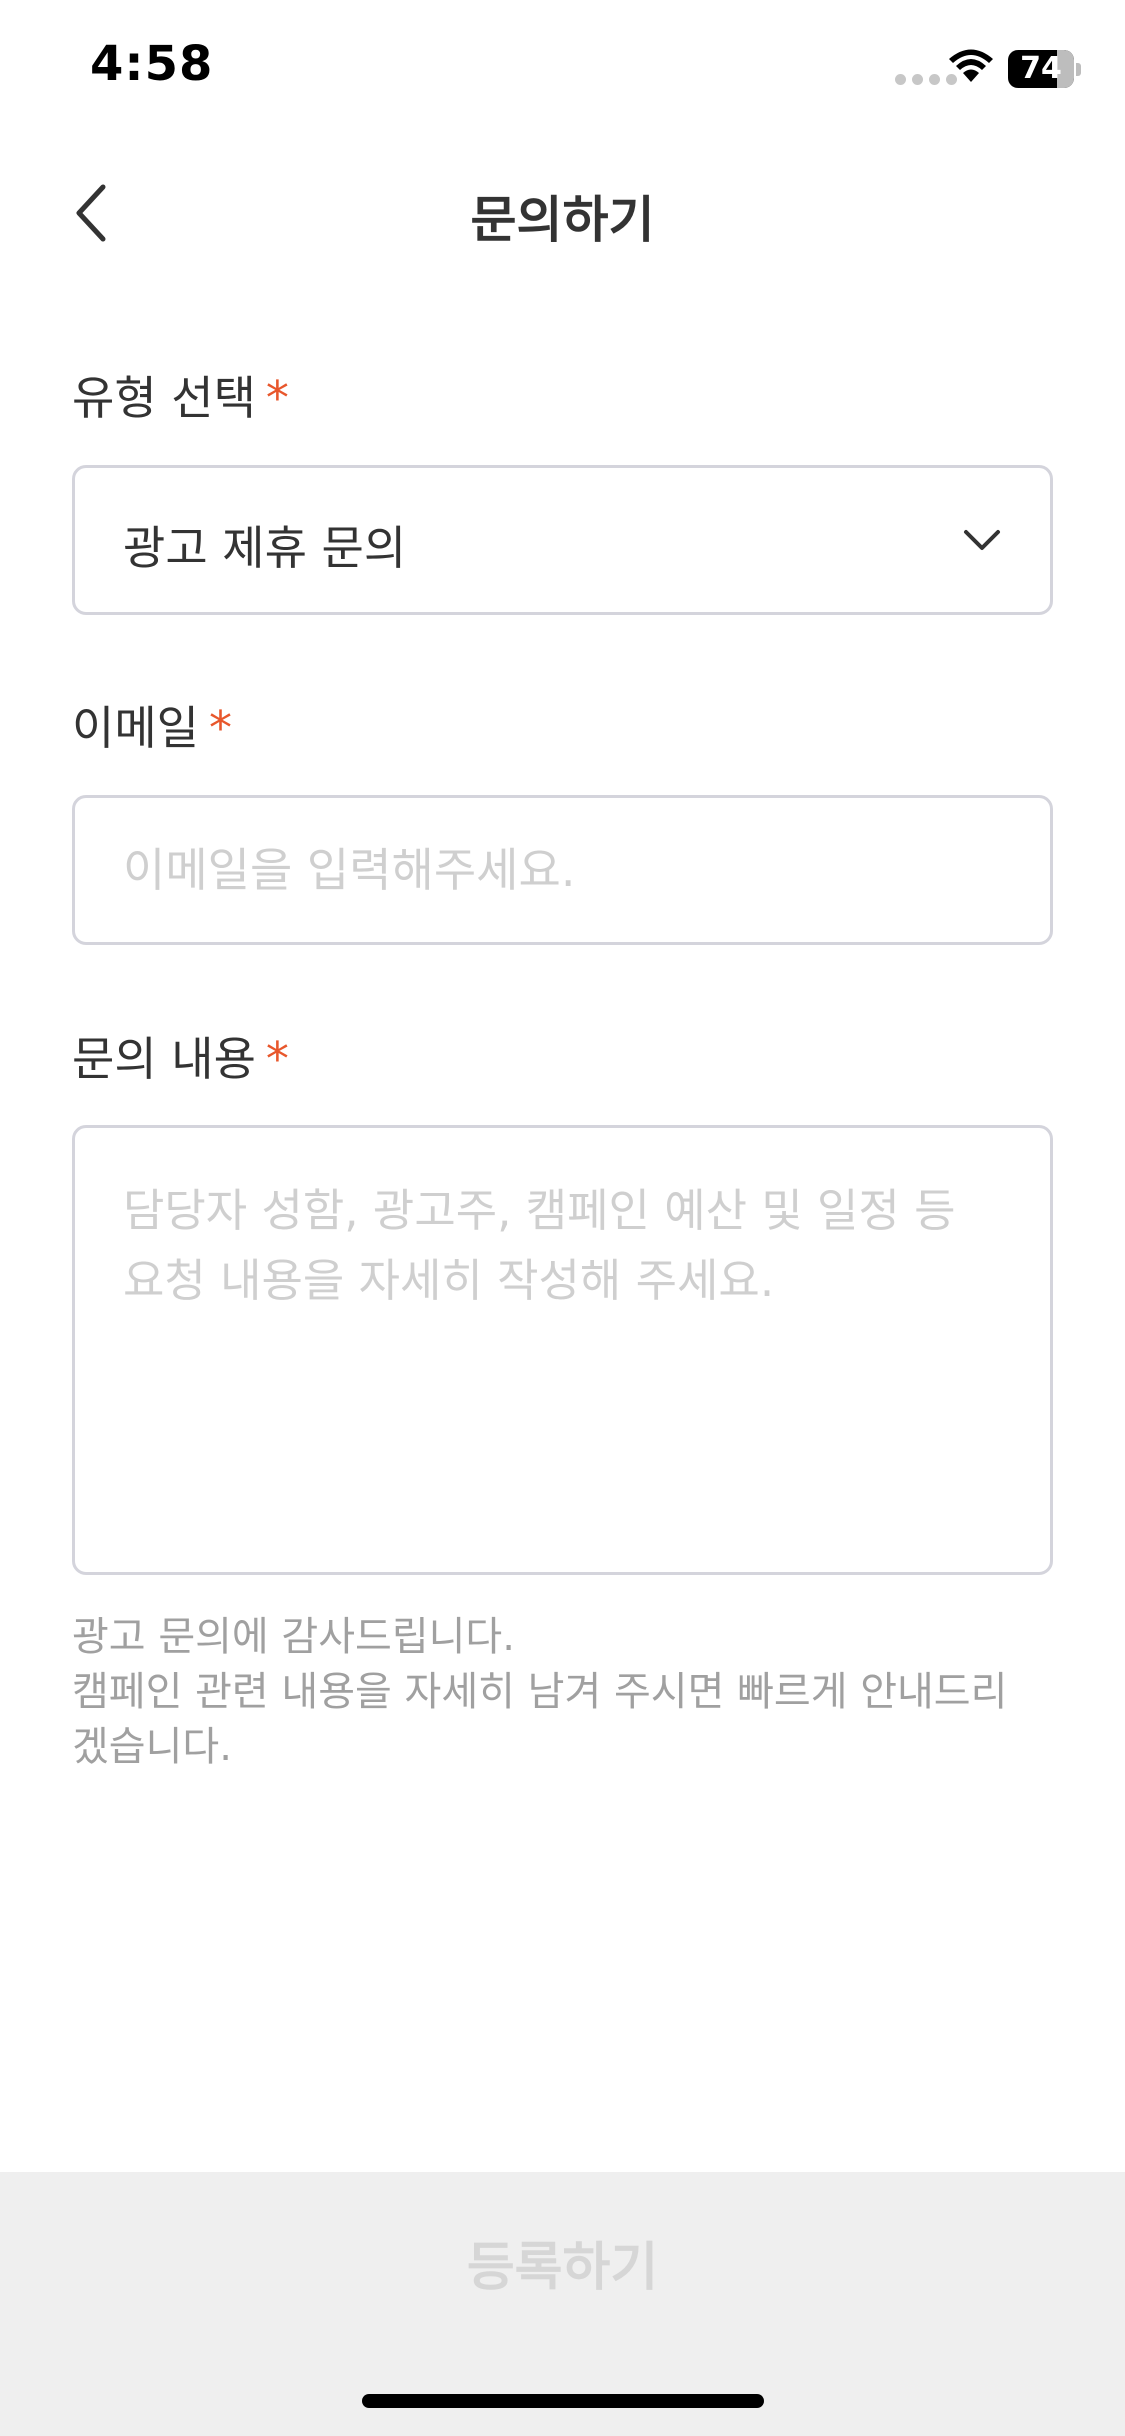  Describe the element at coordinates (562, 70) in the screenshot. I see `status-bar: 4:58 74` at that location.